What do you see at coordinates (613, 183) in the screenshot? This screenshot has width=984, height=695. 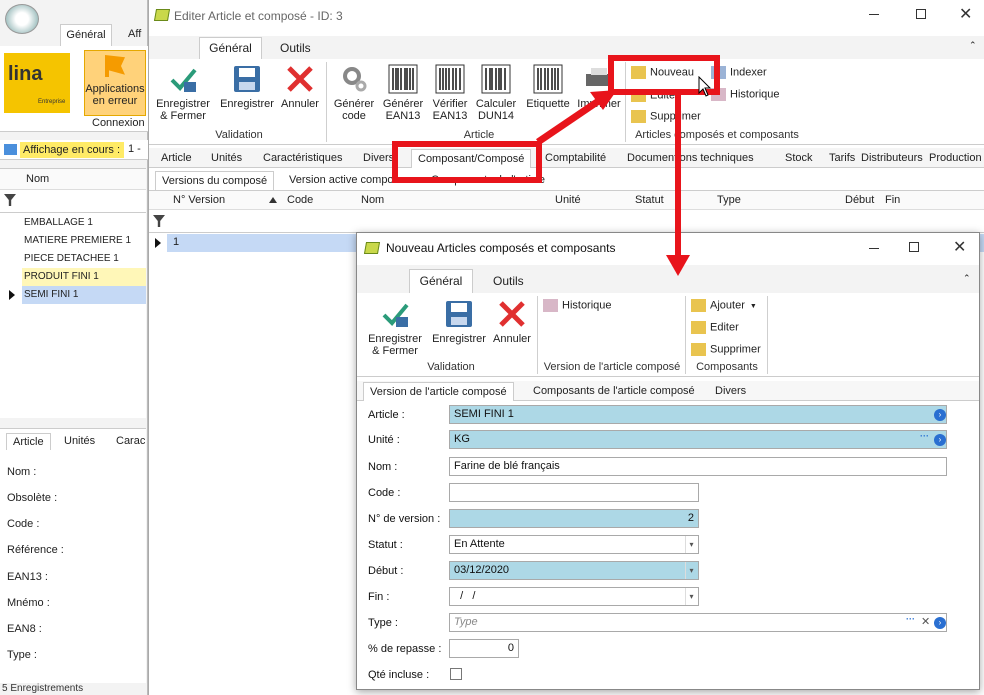 I see `annotation-arrows` at bounding box center [613, 183].